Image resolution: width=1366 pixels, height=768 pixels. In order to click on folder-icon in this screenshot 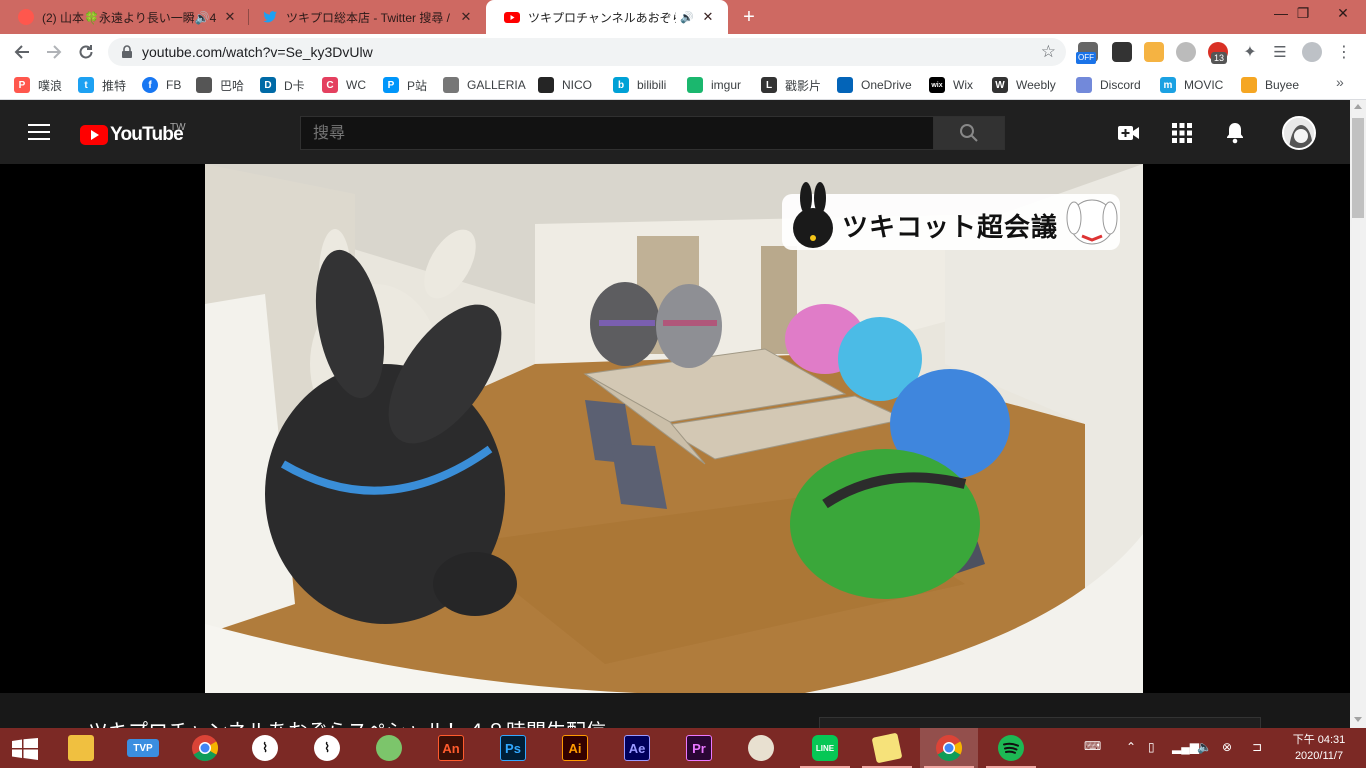, I will do `click(81, 748)`.